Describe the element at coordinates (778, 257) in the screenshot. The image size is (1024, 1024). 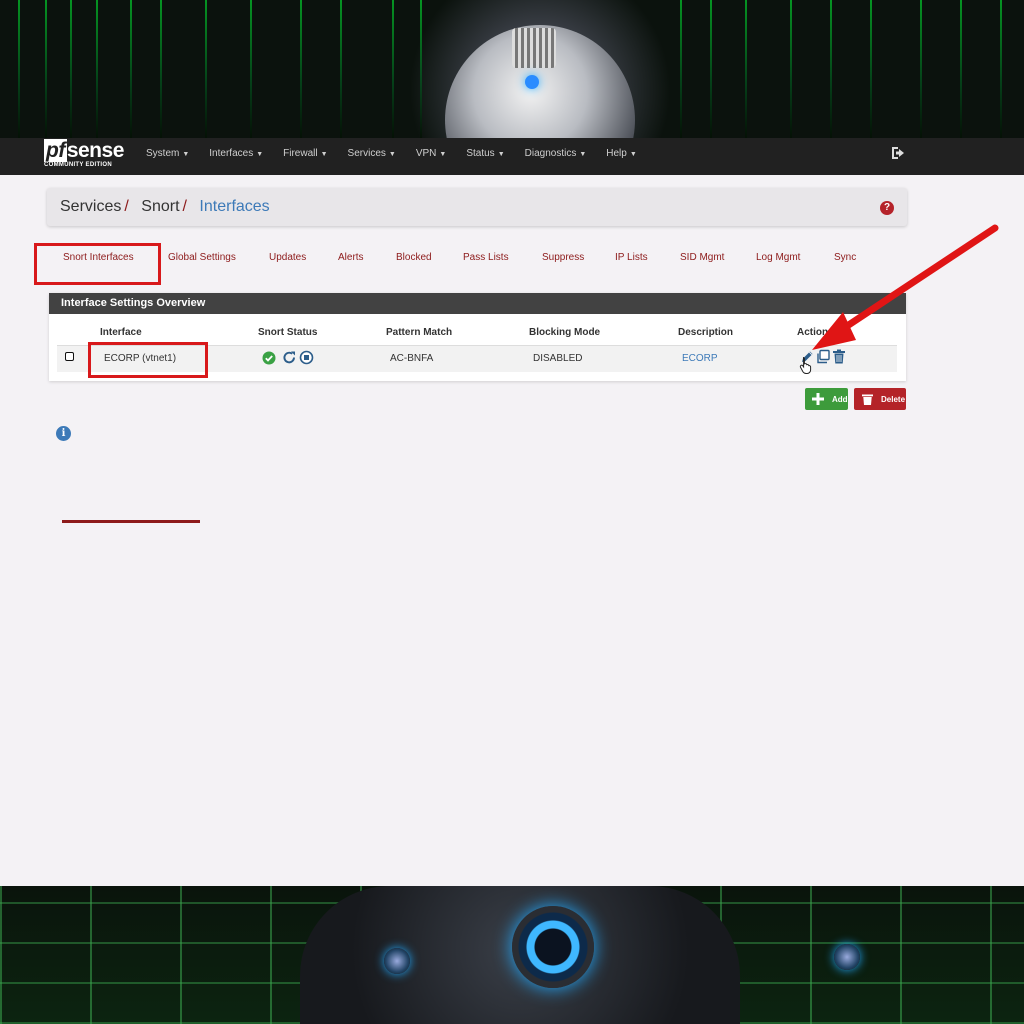
I see `tab-log-mgmt: Log Mgmt` at that location.